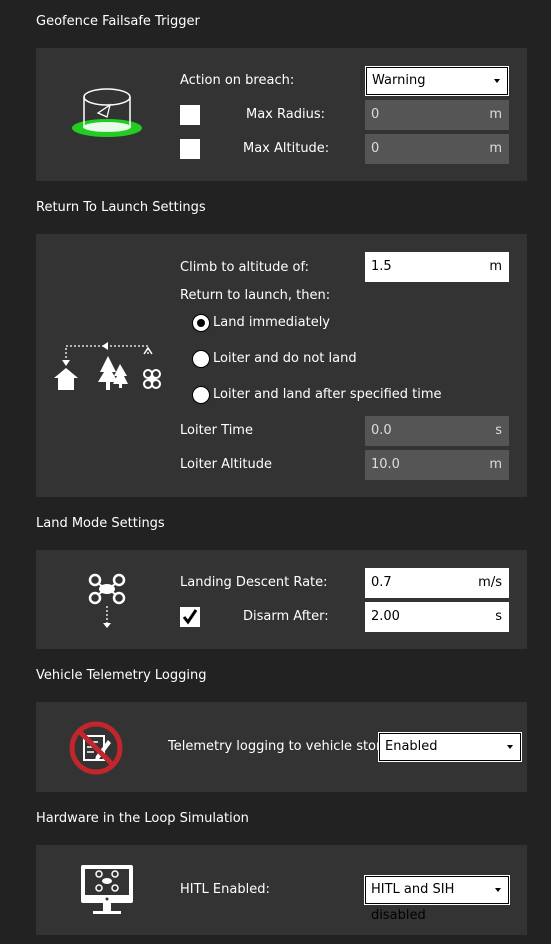 The image size is (551, 944). Describe the element at coordinates (381, 266) in the screenshot. I see `climb-altitude-value: 1.5` at that location.